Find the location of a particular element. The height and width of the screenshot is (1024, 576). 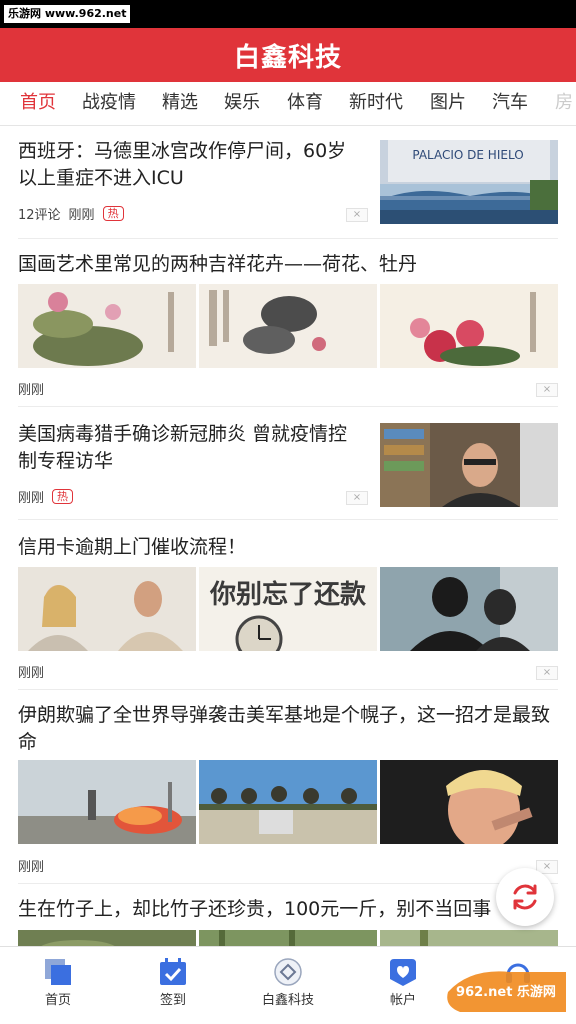

tab-sports: 体育 is located at coordinates (305, 104).